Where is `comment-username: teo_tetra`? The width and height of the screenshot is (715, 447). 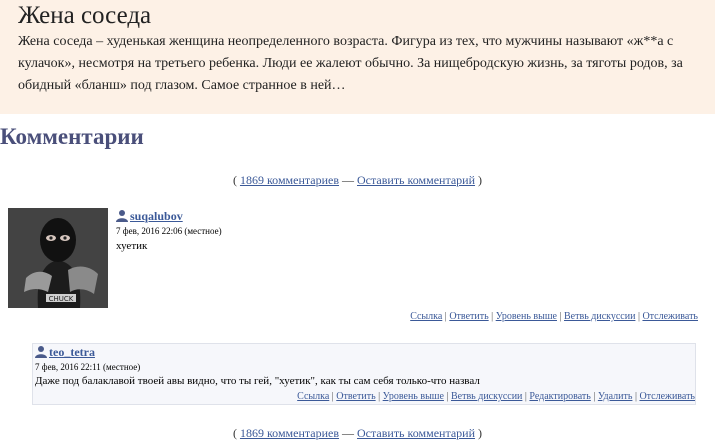 comment-username: teo_tetra is located at coordinates (72, 352).